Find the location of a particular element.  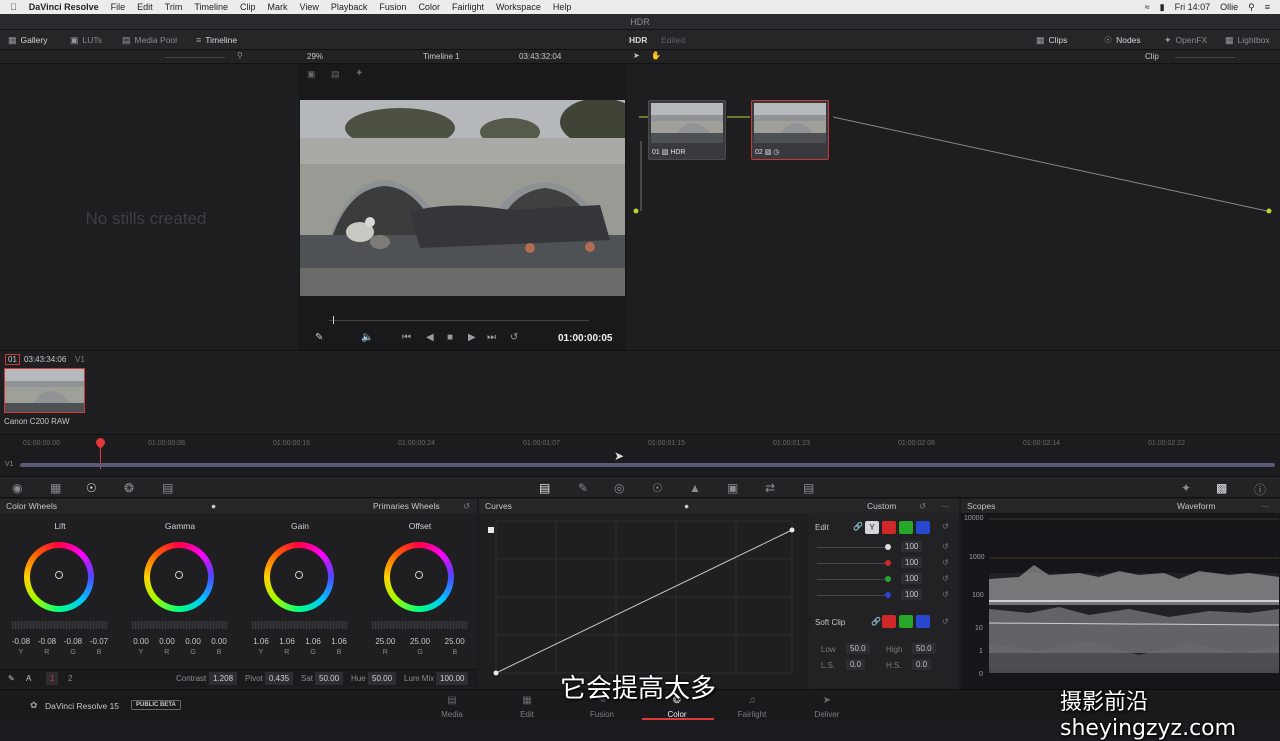

intensity-slider-b is located at coordinates (853, 595).